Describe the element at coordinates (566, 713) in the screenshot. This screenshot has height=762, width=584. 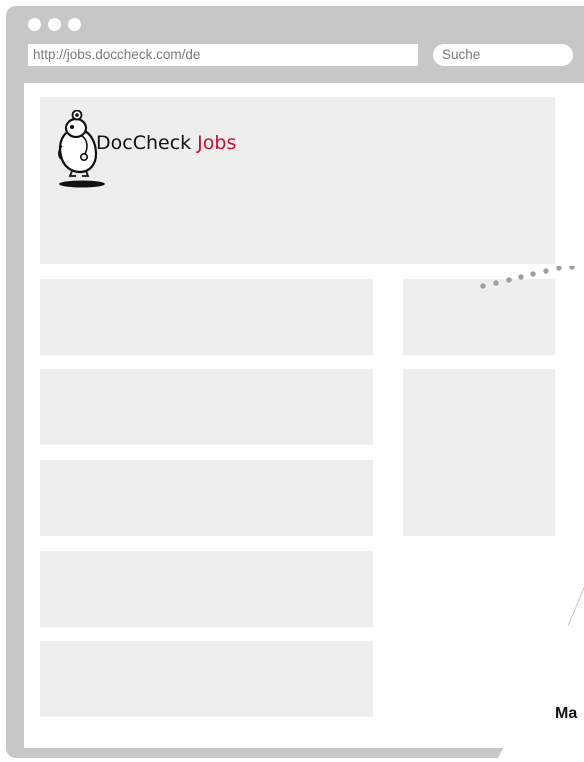
I see `overlay-caption: Ma` at that location.